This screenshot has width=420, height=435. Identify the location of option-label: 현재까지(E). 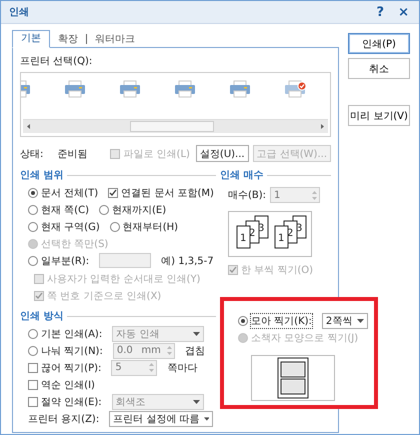
(139, 210).